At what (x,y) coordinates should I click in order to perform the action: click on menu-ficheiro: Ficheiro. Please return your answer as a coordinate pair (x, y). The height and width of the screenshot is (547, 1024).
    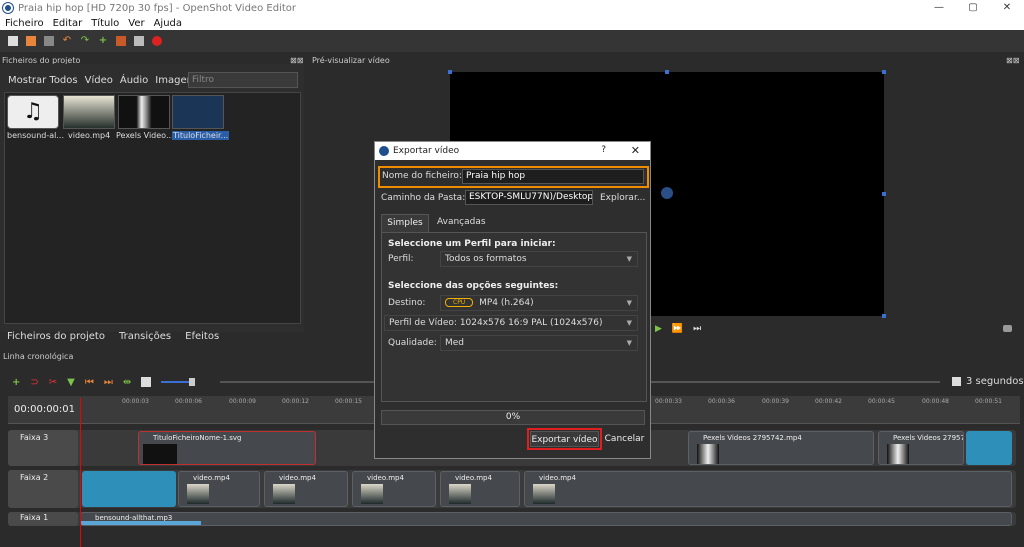
    Looking at the image, I should click on (24, 23).